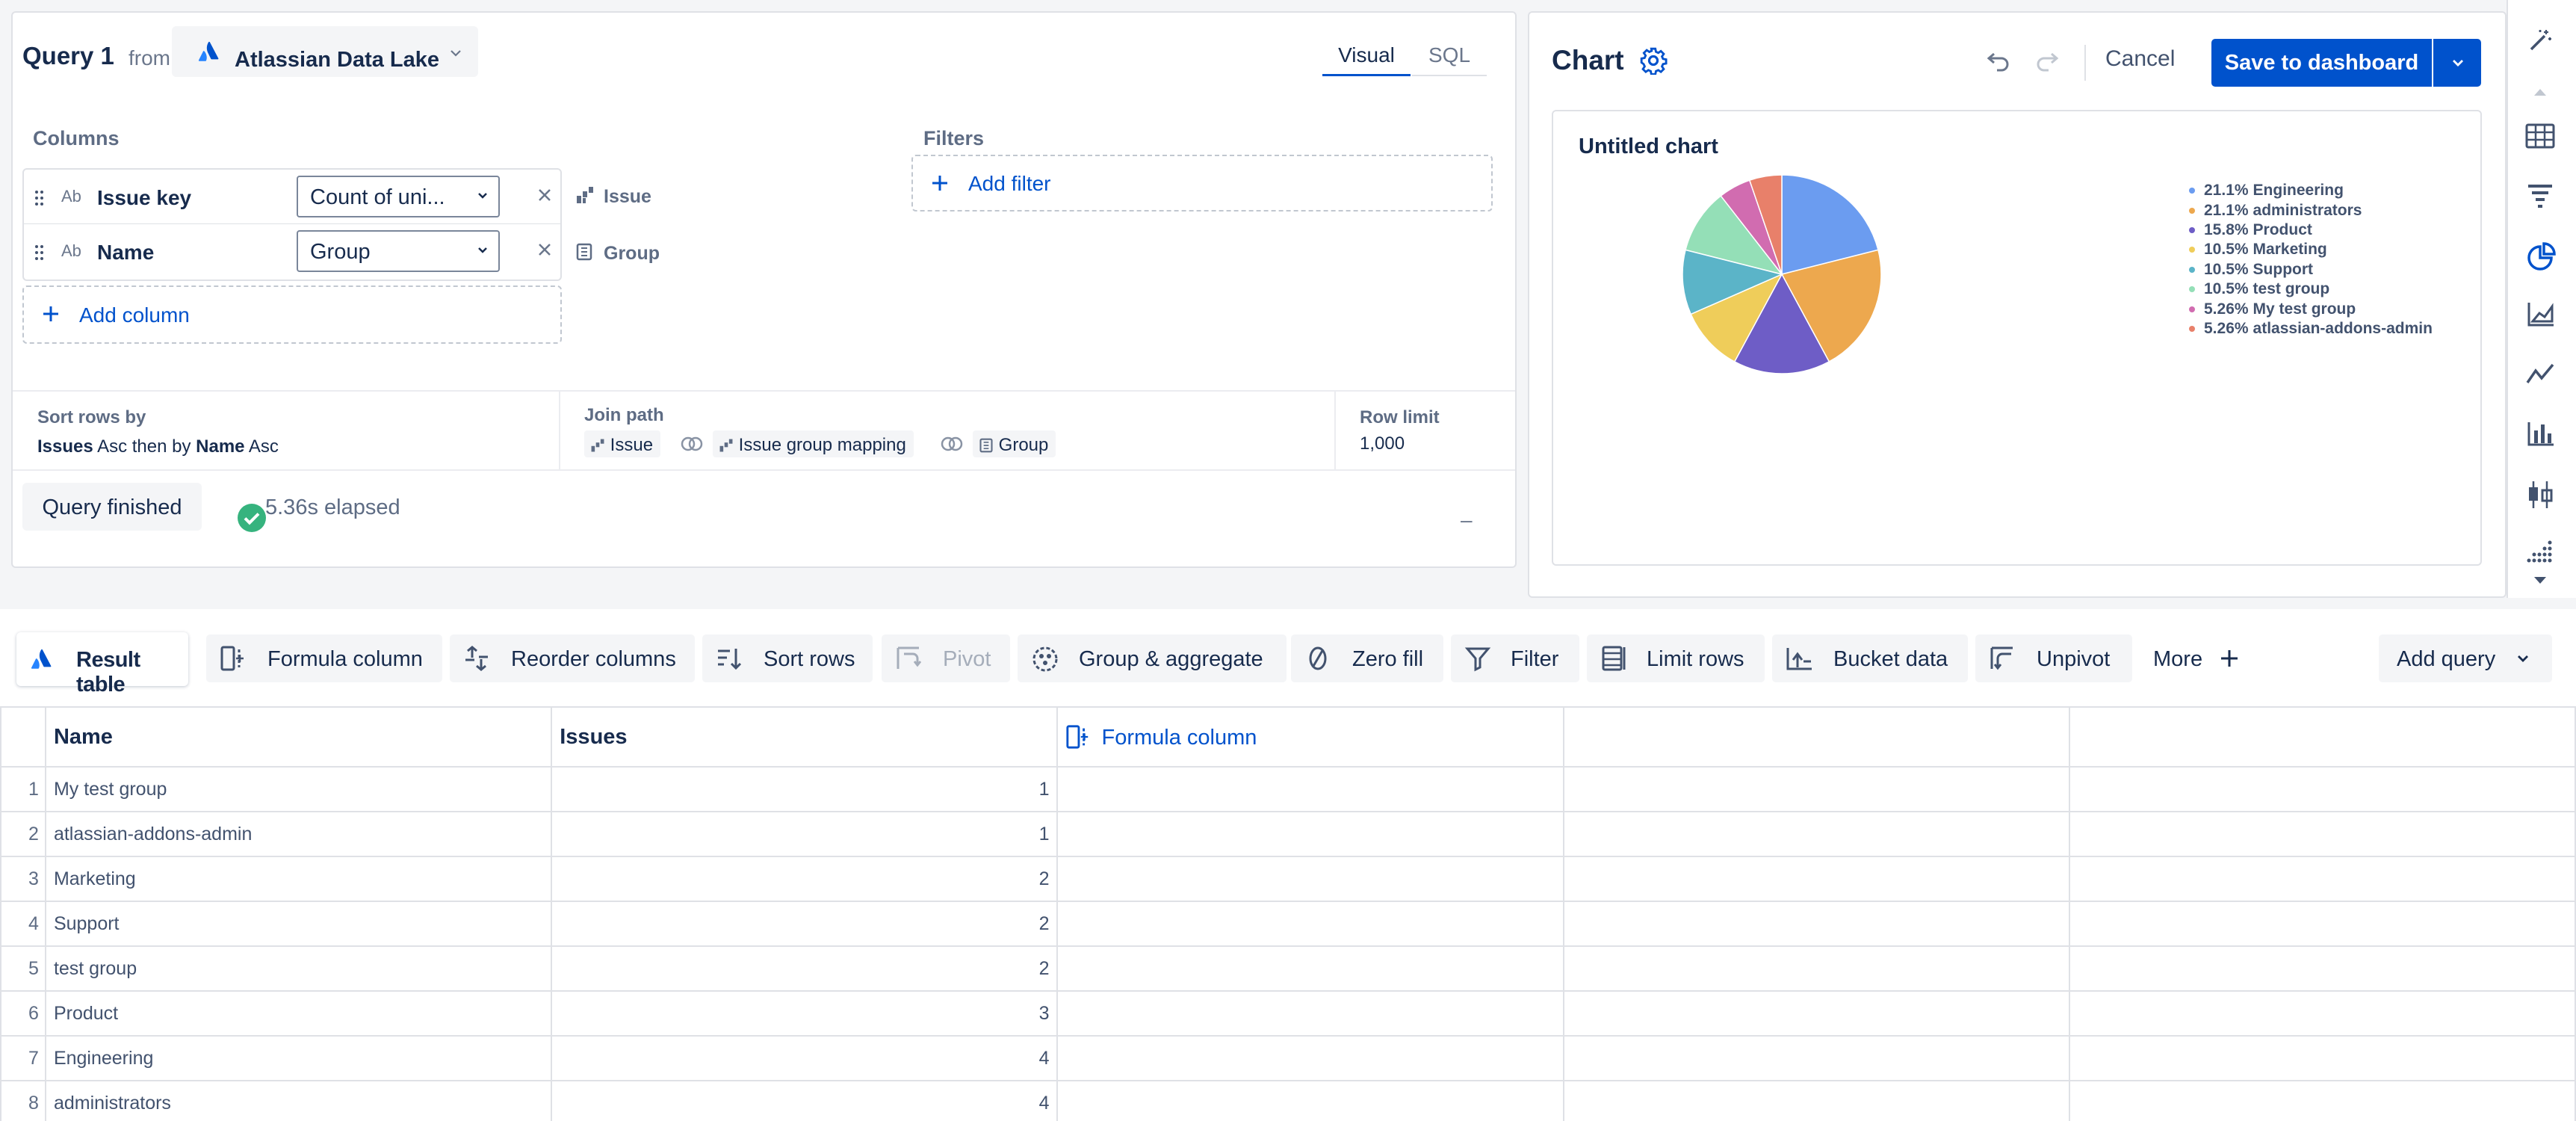 The image size is (2576, 1121). Describe the element at coordinates (158, 446) in the screenshot. I see `sort-summary: Issues Asc then by Name Asc` at that location.